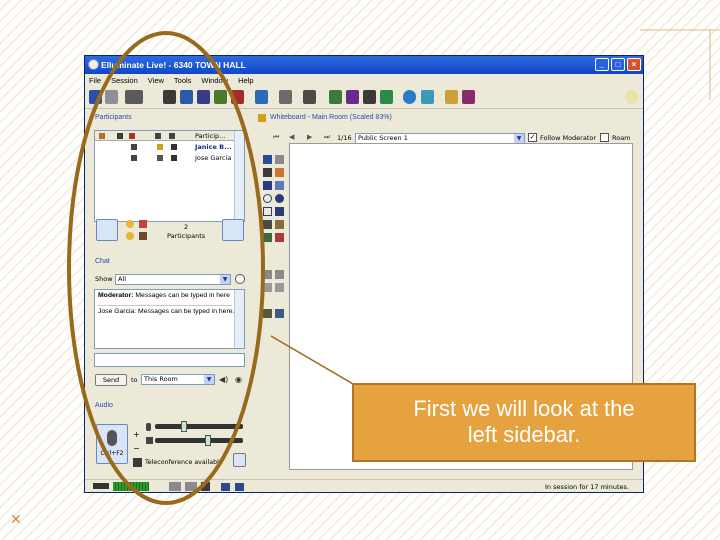 The height and width of the screenshot is (540, 720). Describe the element at coordinates (315, 362) in the screenshot. I see `callout-connector` at that location.